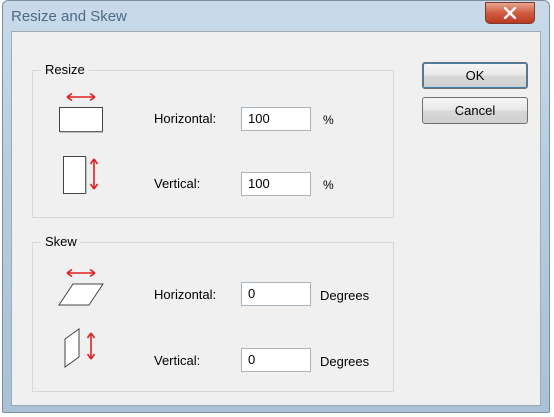 The image size is (554, 417). What do you see at coordinates (475, 110) in the screenshot?
I see `cancel-button: Cancel` at bounding box center [475, 110].